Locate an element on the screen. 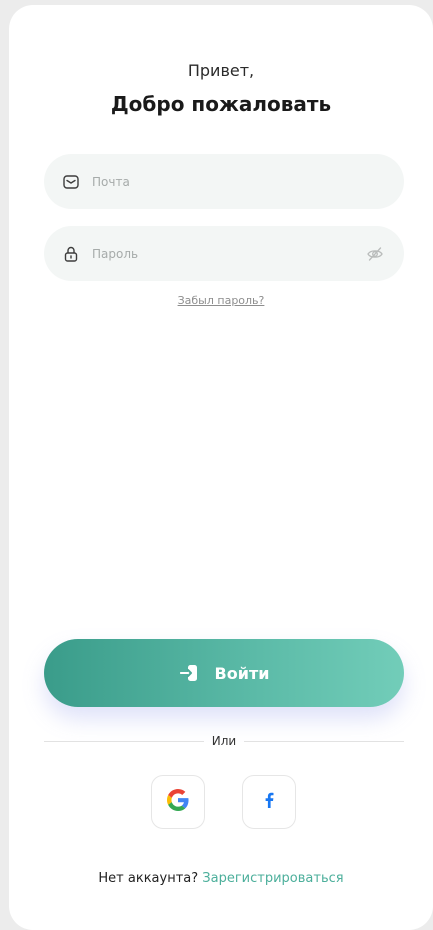 Image resolution: width=433 pixels, height=930 pixels. login-button-label: Войти is located at coordinates (242, 673).